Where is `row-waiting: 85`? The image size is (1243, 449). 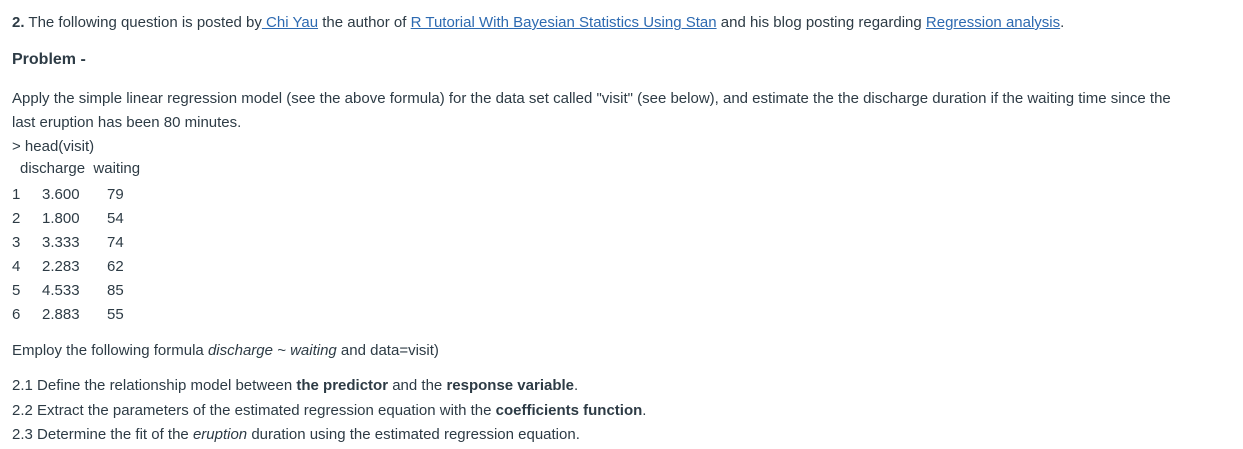 row-waiting: 85 is located at coordinates (115, 290).